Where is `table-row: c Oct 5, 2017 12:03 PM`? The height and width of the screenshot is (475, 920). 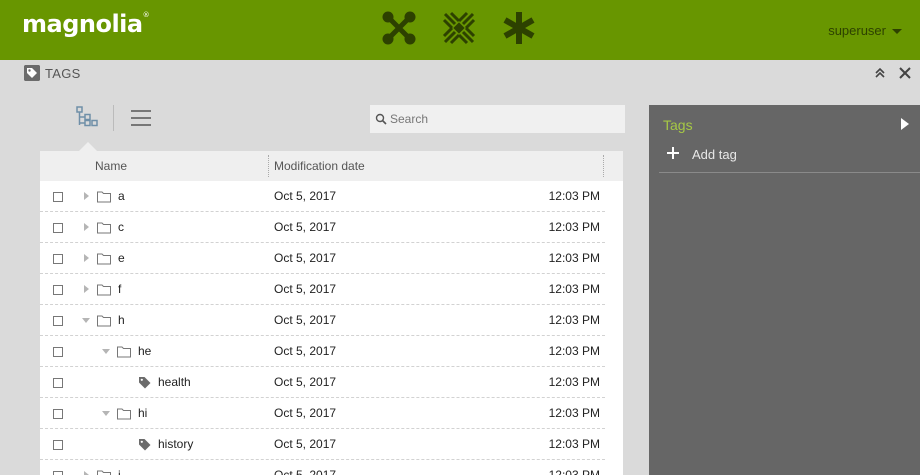 table-row: c Oct 5, 2017 12:03 PM is located at coordinates (322, 227).